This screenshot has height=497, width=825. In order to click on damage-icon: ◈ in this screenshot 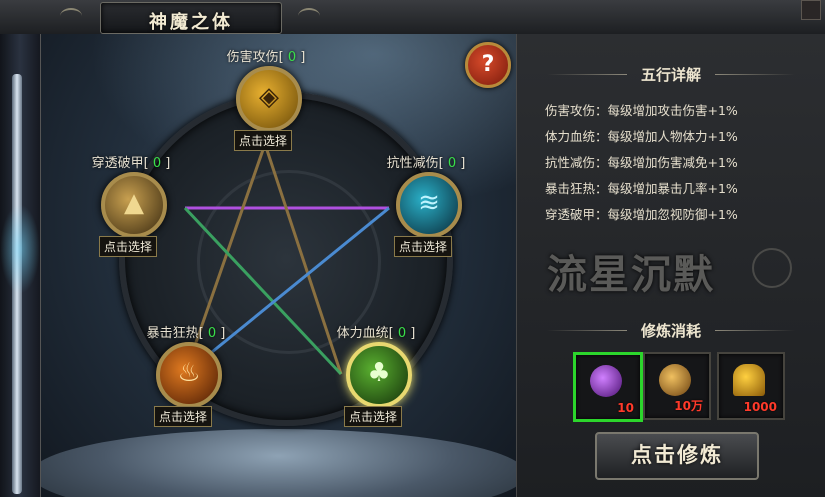, I will do `click(269, 97)`.